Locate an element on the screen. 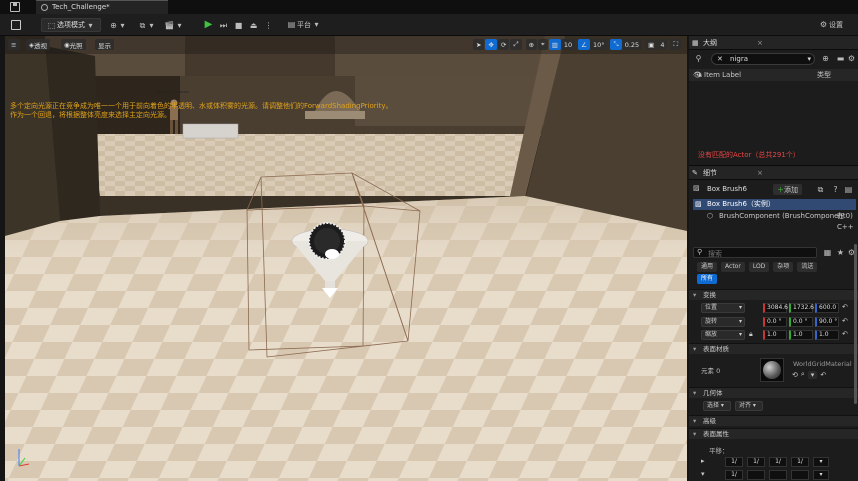 This screenshot has width=858, height=481. world-space-icon: ⊕ is located at coordinates (531, 44).